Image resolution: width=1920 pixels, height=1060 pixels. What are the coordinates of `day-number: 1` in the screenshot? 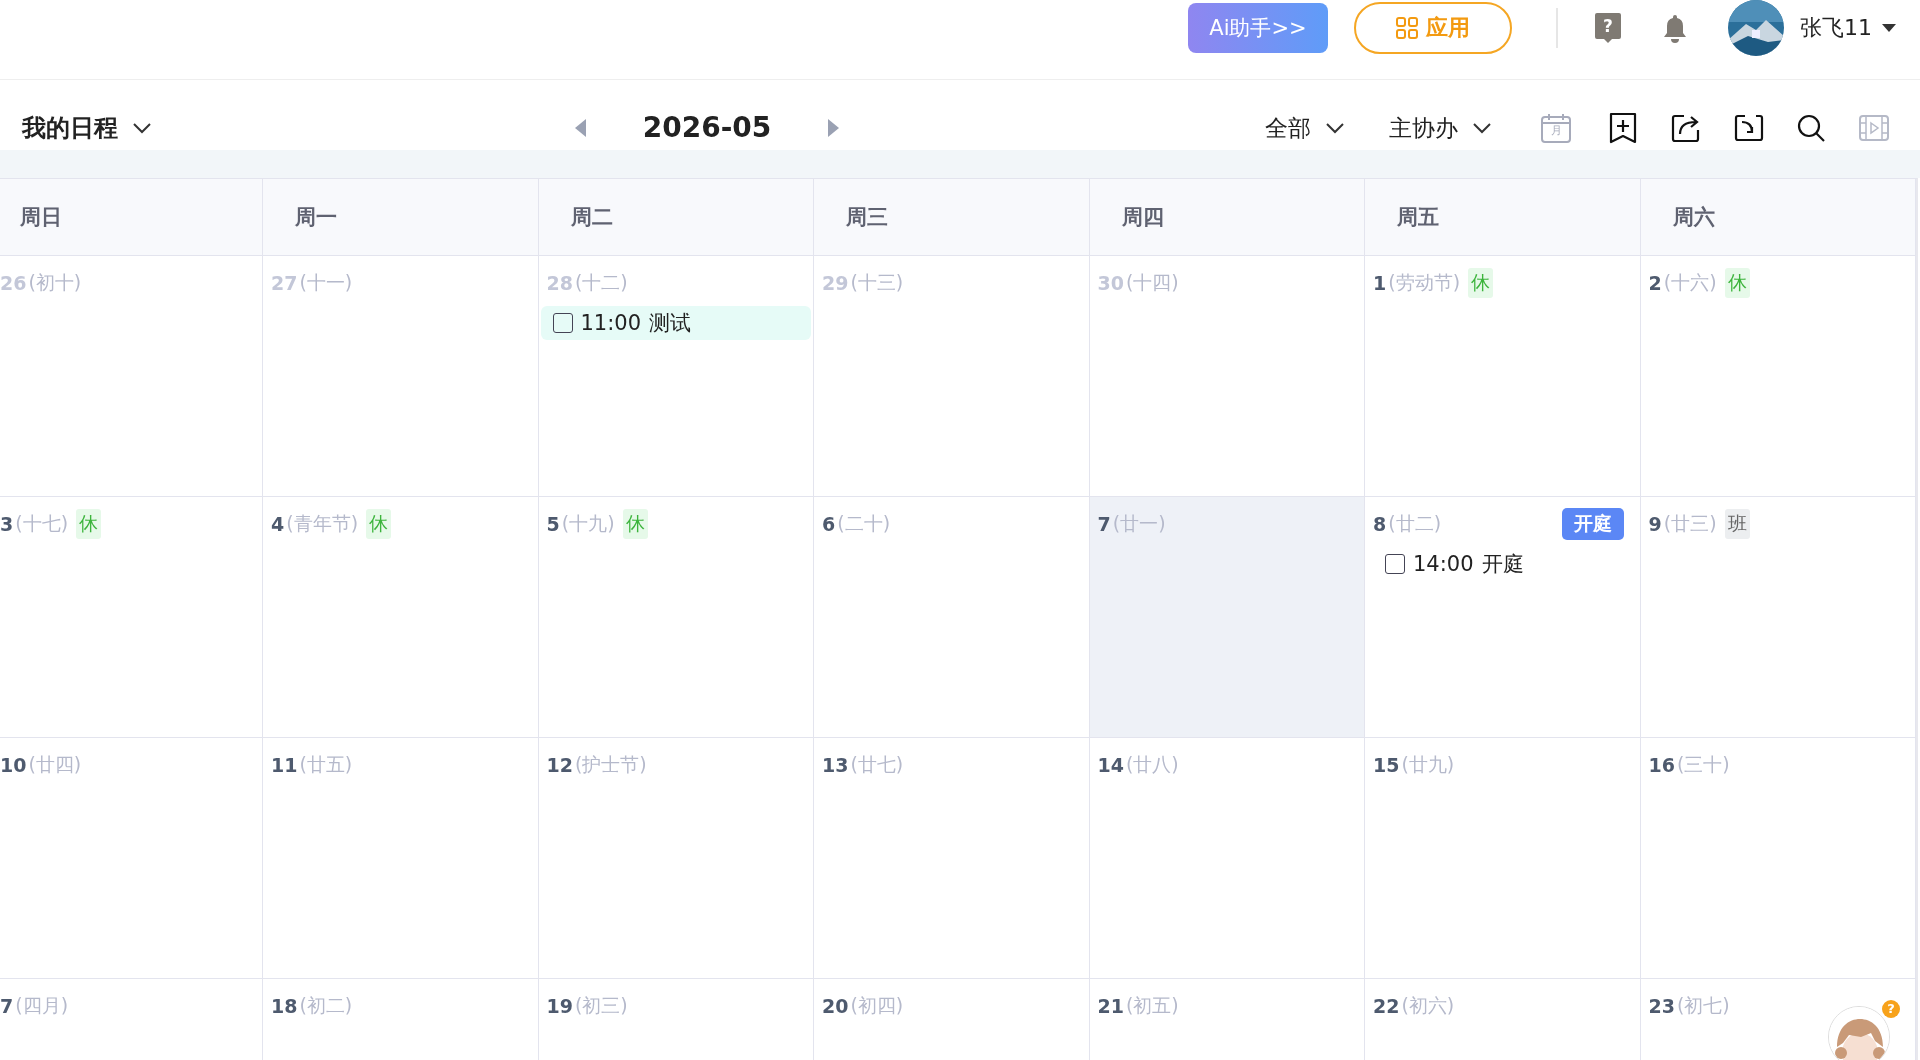 It's located at (1380, 283).